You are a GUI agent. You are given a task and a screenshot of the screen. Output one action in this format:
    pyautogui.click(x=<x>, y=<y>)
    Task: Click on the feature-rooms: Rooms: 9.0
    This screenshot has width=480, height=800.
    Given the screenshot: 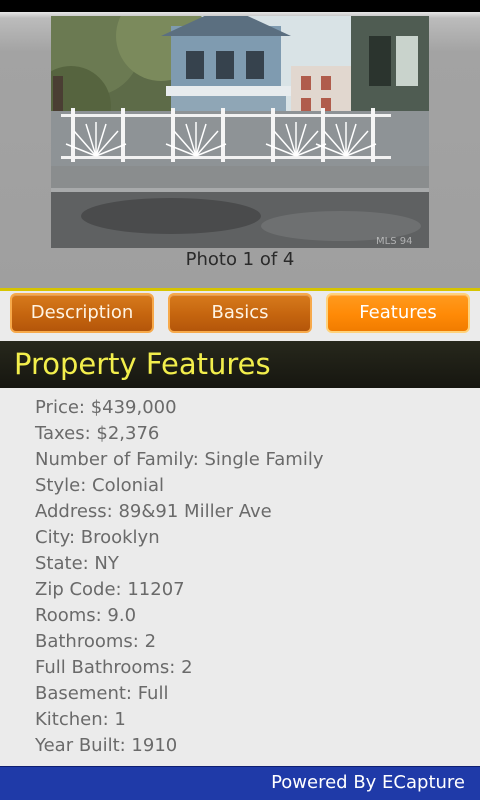 What is the action you would take?
    pyautogui.click(x=86, y=615)
    